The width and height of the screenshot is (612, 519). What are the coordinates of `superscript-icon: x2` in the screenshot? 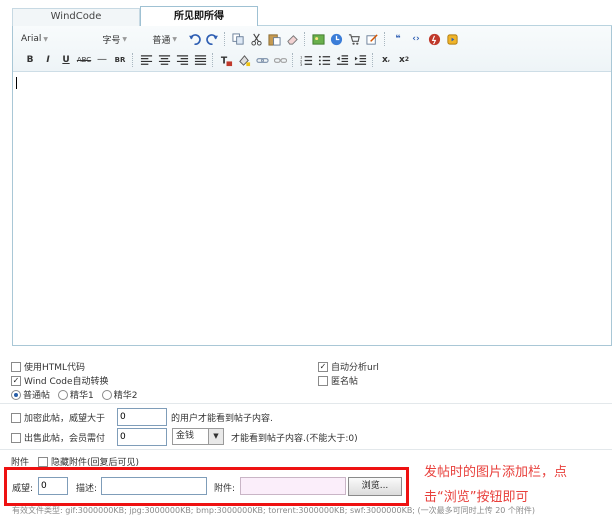 It's located at (404, 60).